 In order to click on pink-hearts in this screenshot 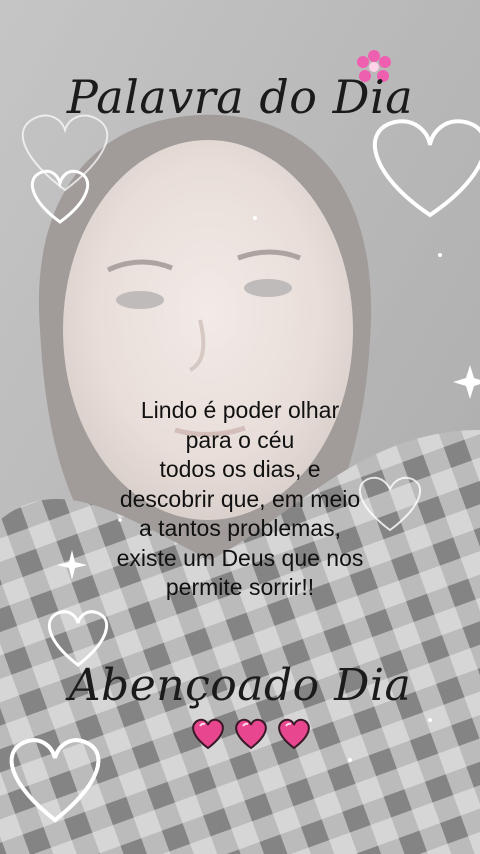, I will do `click(251, 734)`.